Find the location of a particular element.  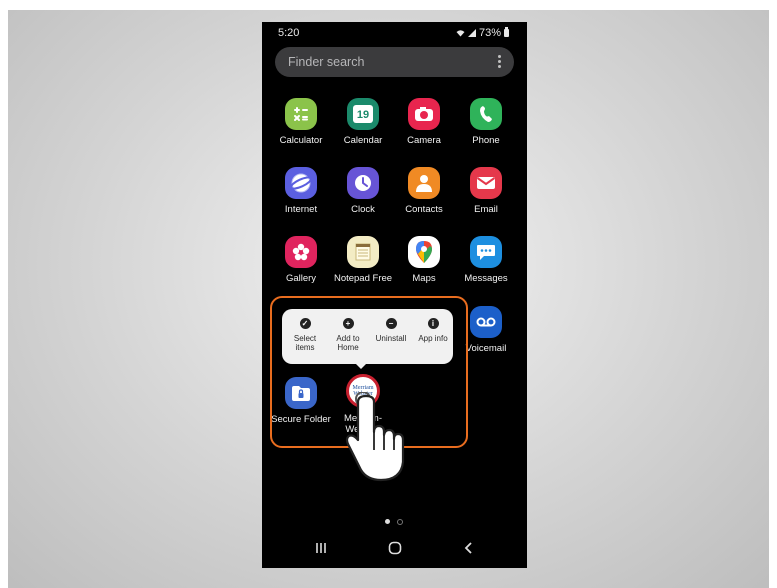

app-calculator: Calculator is located at coordinates (301, 122).